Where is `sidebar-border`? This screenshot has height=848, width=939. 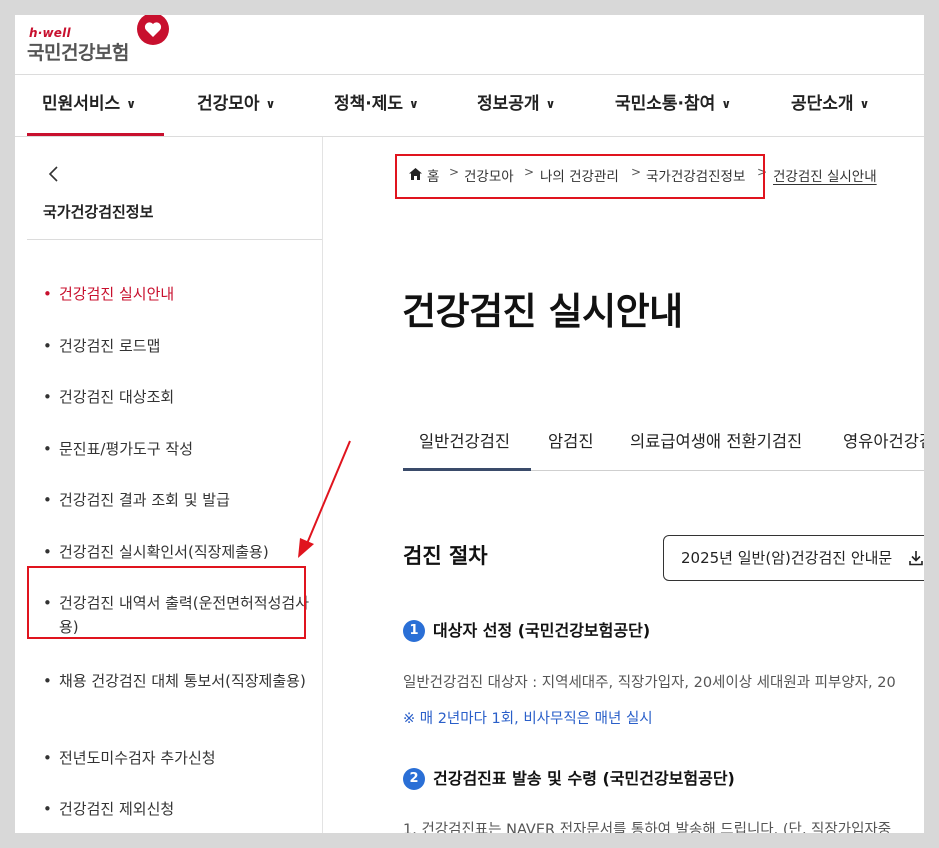 sidebar-border is located at coordinates (322, 485).